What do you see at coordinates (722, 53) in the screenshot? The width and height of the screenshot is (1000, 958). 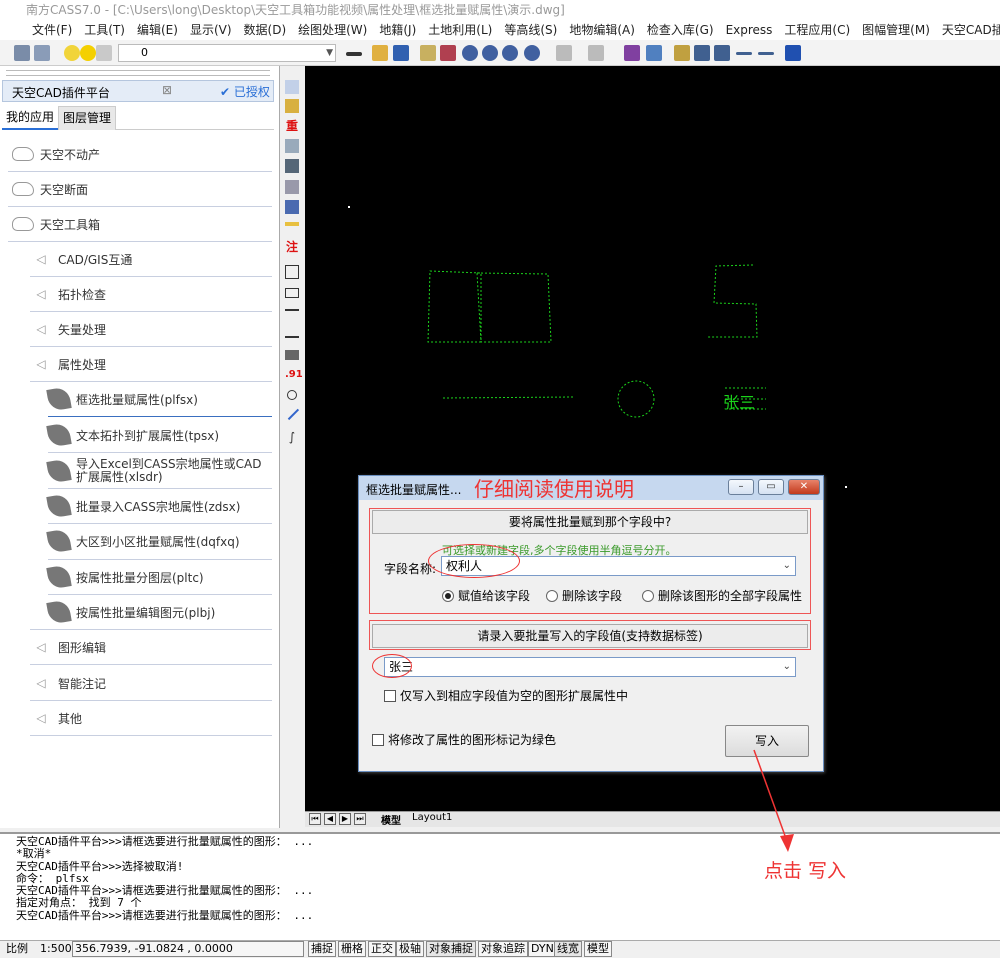 I see `snap-icon` at bounding box center [722, 53].